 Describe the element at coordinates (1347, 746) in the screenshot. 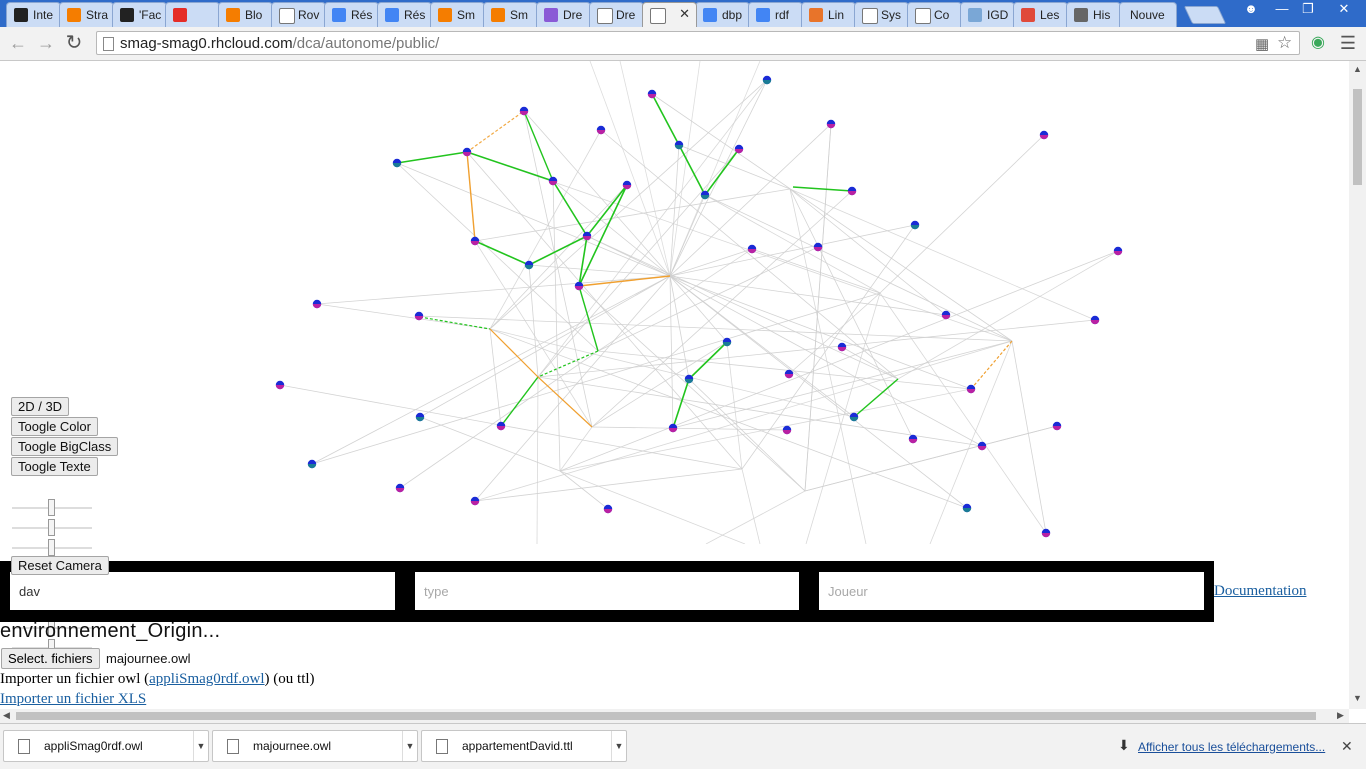

I see `close-download-bar-icon: ✕` at that location.